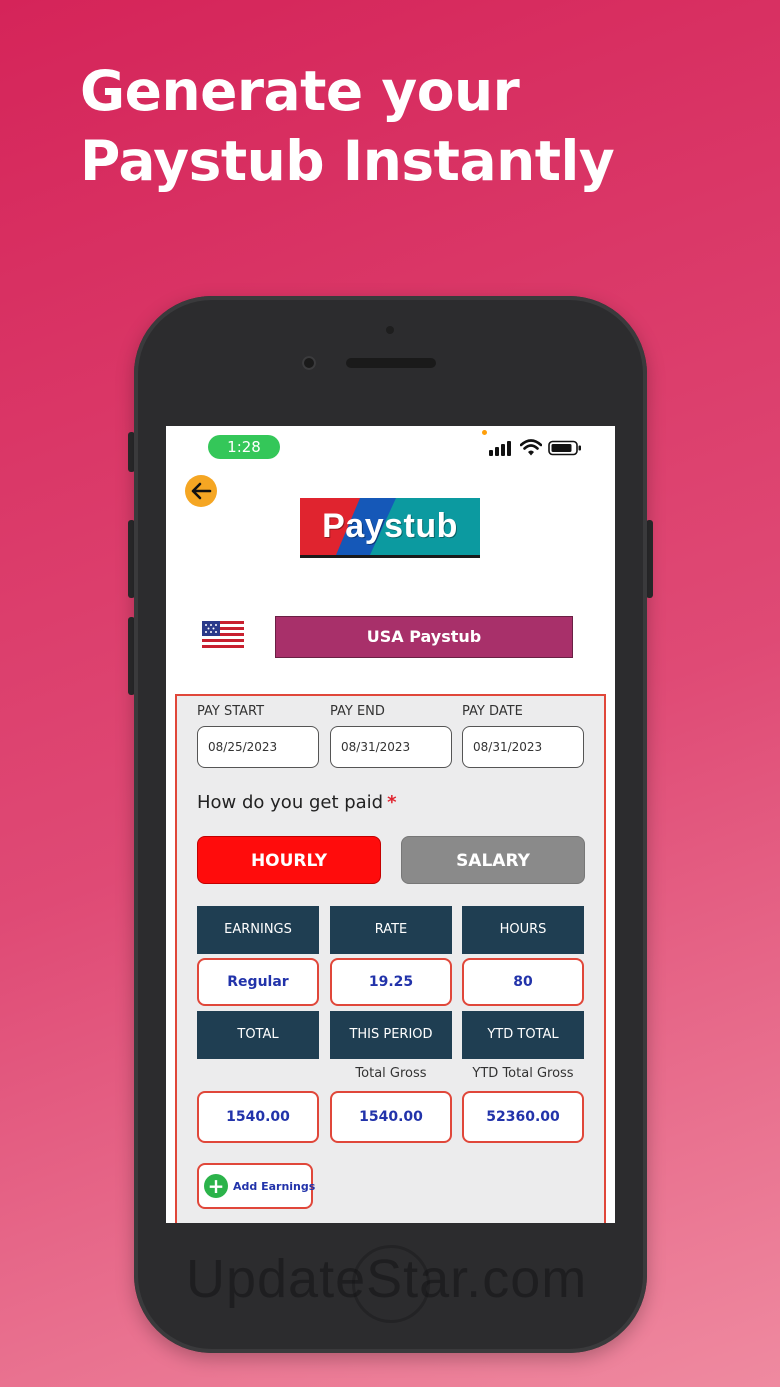  Describe the element at coordinates (387, 1279) in the screenshot. I see `watermark: UpdateStar.com` at that location.